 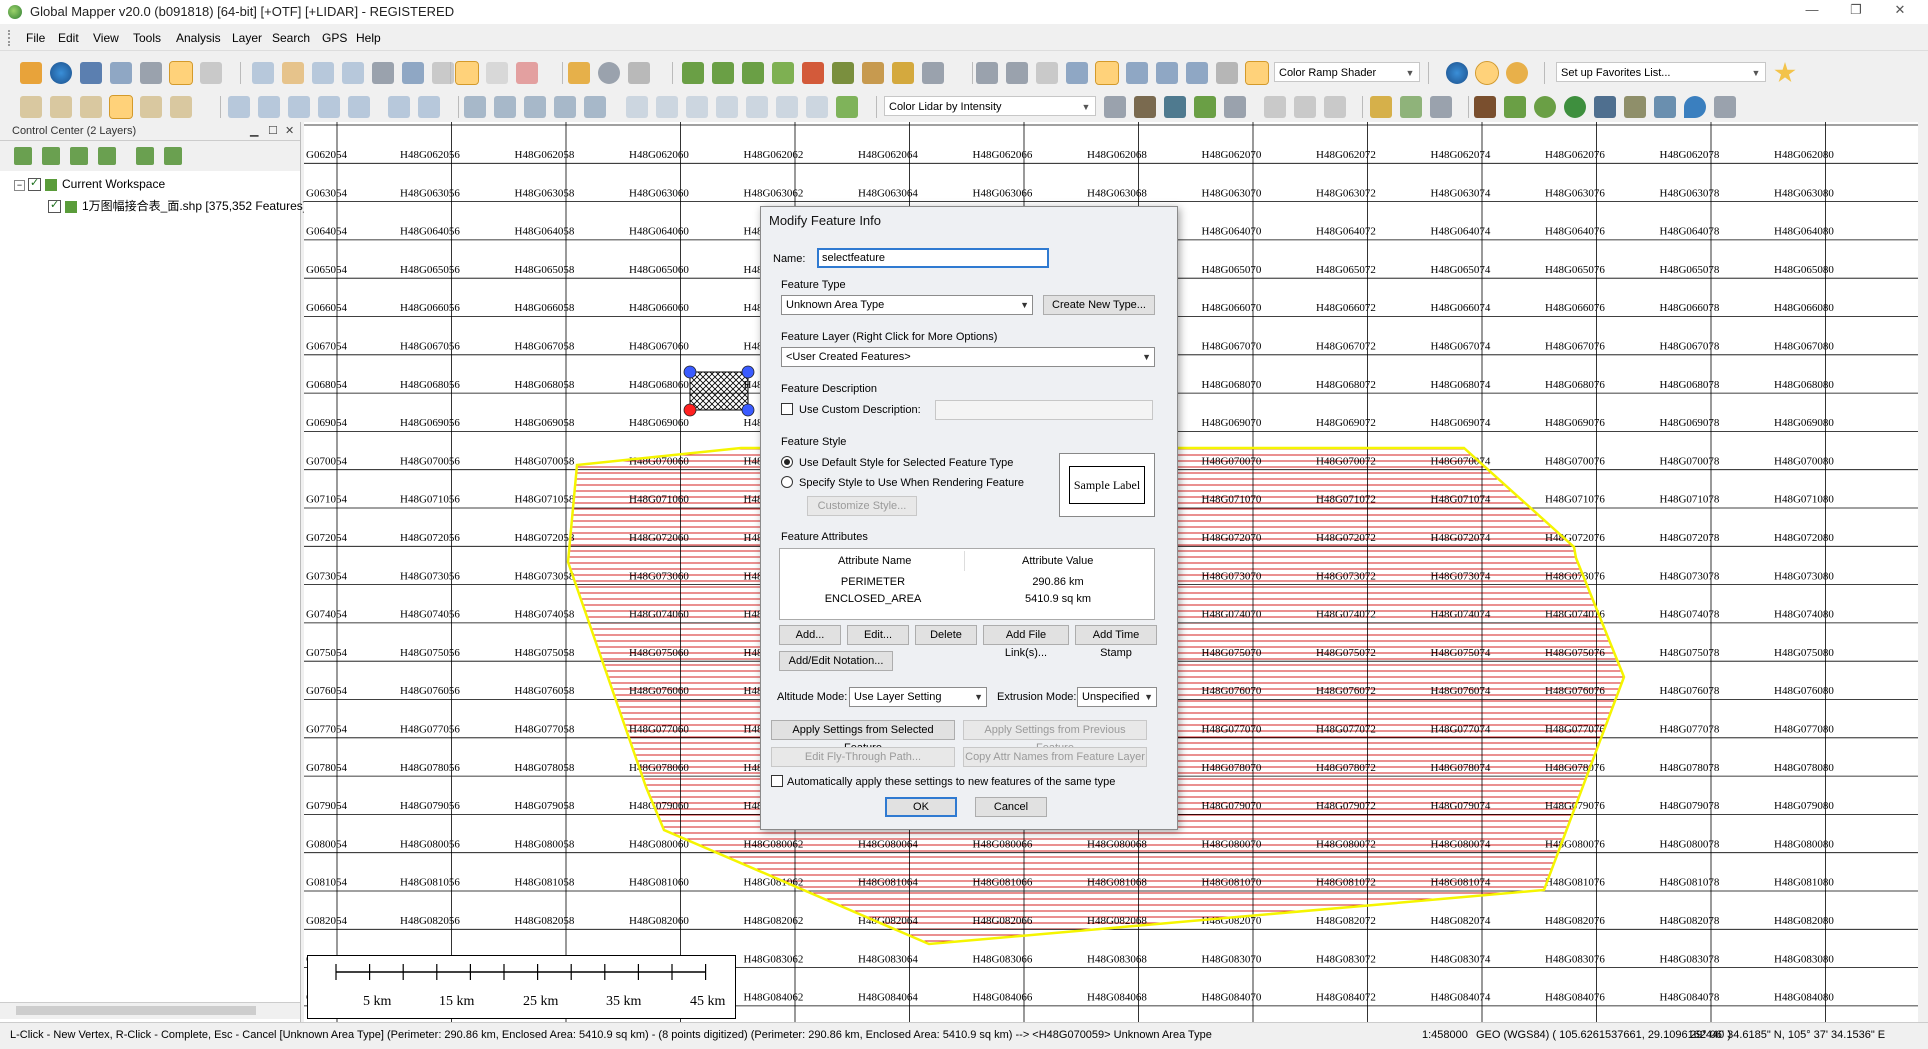 What do you see at coordinates (1057, 561) in the screenshot?
I see `attr-value-header: Attribute Value` at bounding box center [1057, 561].